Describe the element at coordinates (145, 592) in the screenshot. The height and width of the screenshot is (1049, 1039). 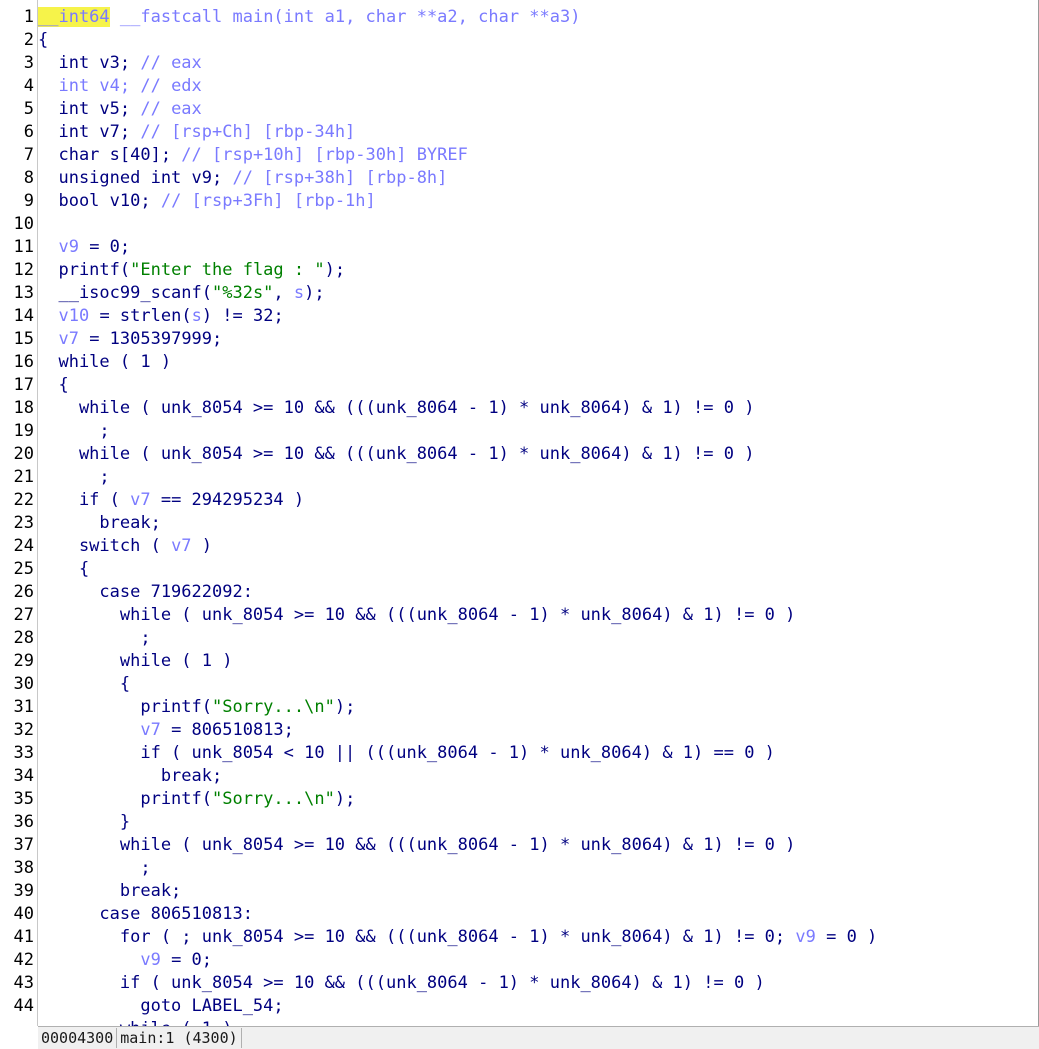
I see `code-text: case 719622092:` at that location.